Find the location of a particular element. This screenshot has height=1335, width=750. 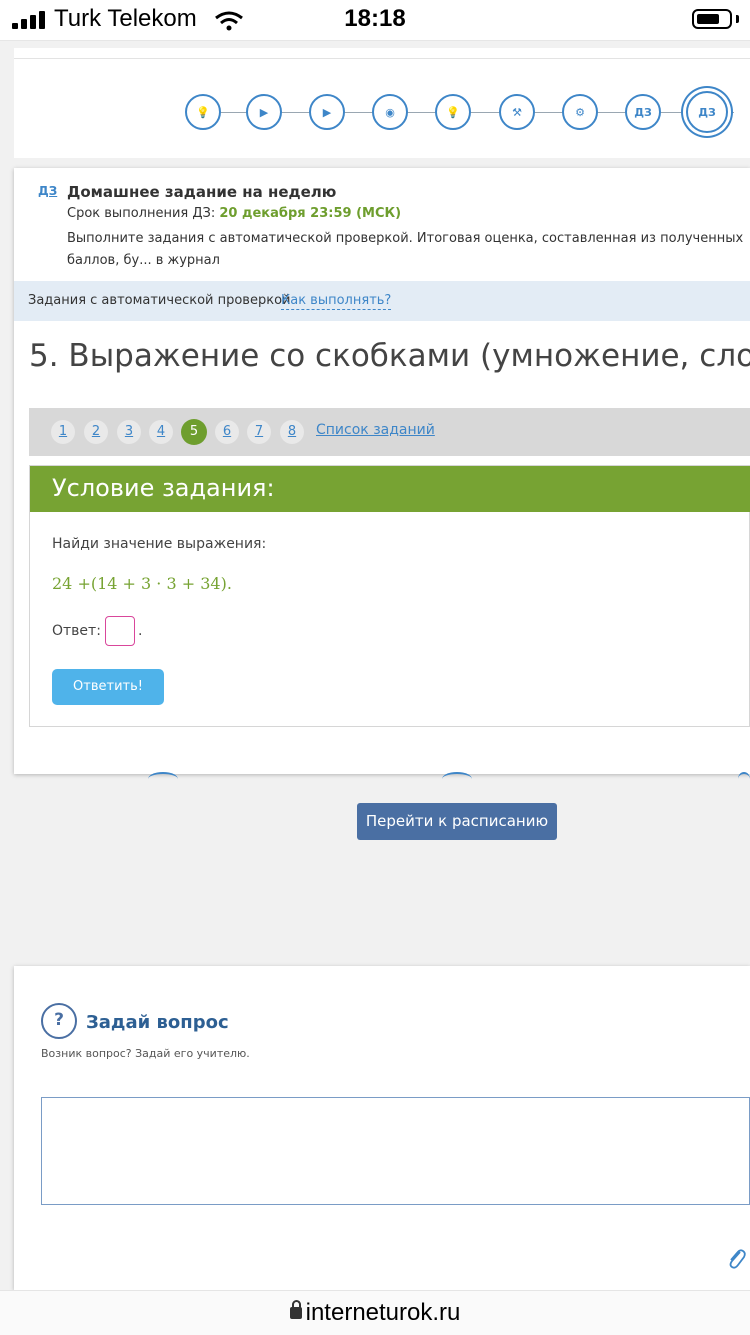

answer-label: Ответ: is located at coordinates (76, 631).